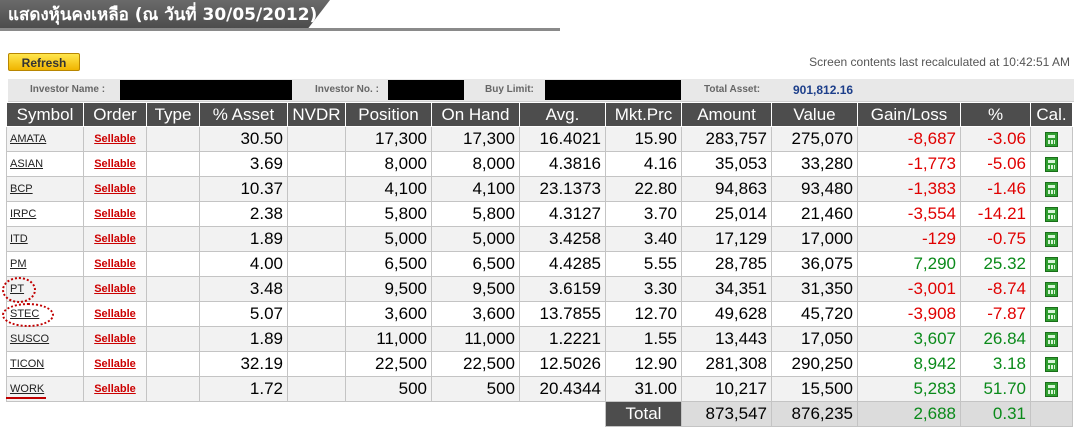 This screenshot has height=433, width=1074. What do you see at coordinates (45, 264) in the screenshot?
I see `symbol-link: PM` at bounding box center [45, 264].